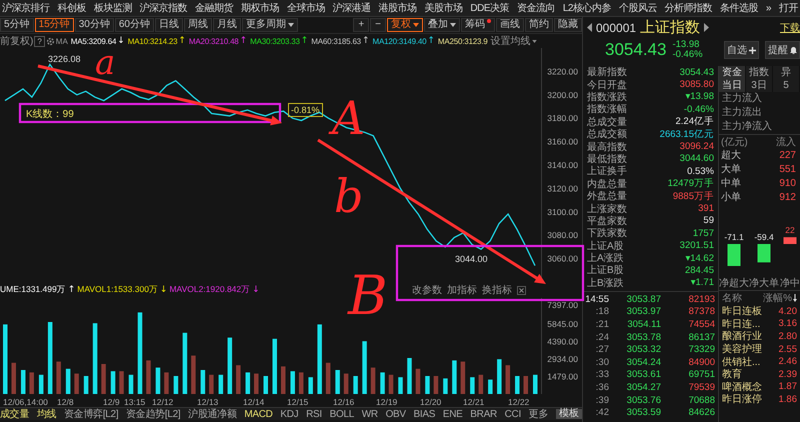 This screenshot has width=800, height=422. What do you see at coordinates (777, 298) in the screenshot?
I see `column-header: 涨幅%` at bounding box center [777, 298].